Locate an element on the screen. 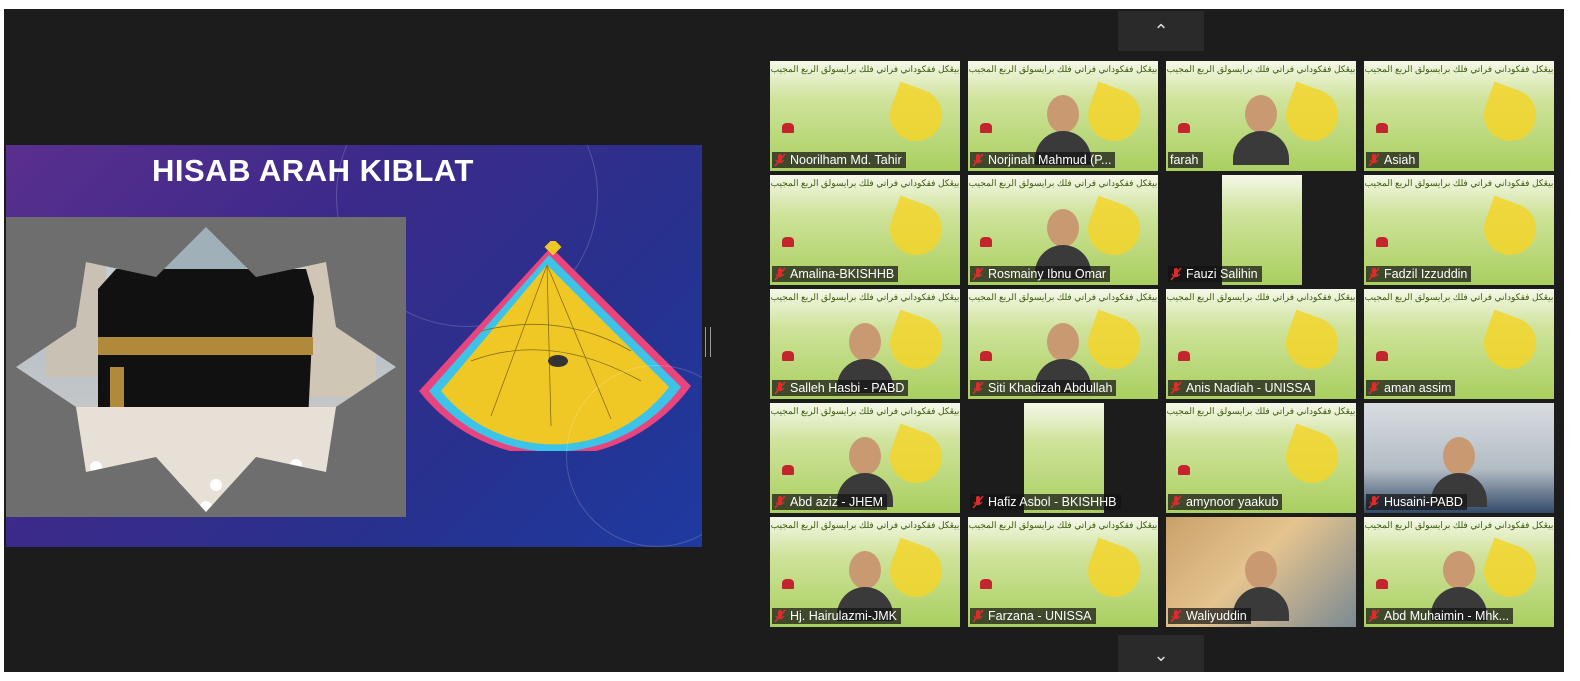  participant-nameplate: amynoor yaakub is located at coordinates (1225, 502).